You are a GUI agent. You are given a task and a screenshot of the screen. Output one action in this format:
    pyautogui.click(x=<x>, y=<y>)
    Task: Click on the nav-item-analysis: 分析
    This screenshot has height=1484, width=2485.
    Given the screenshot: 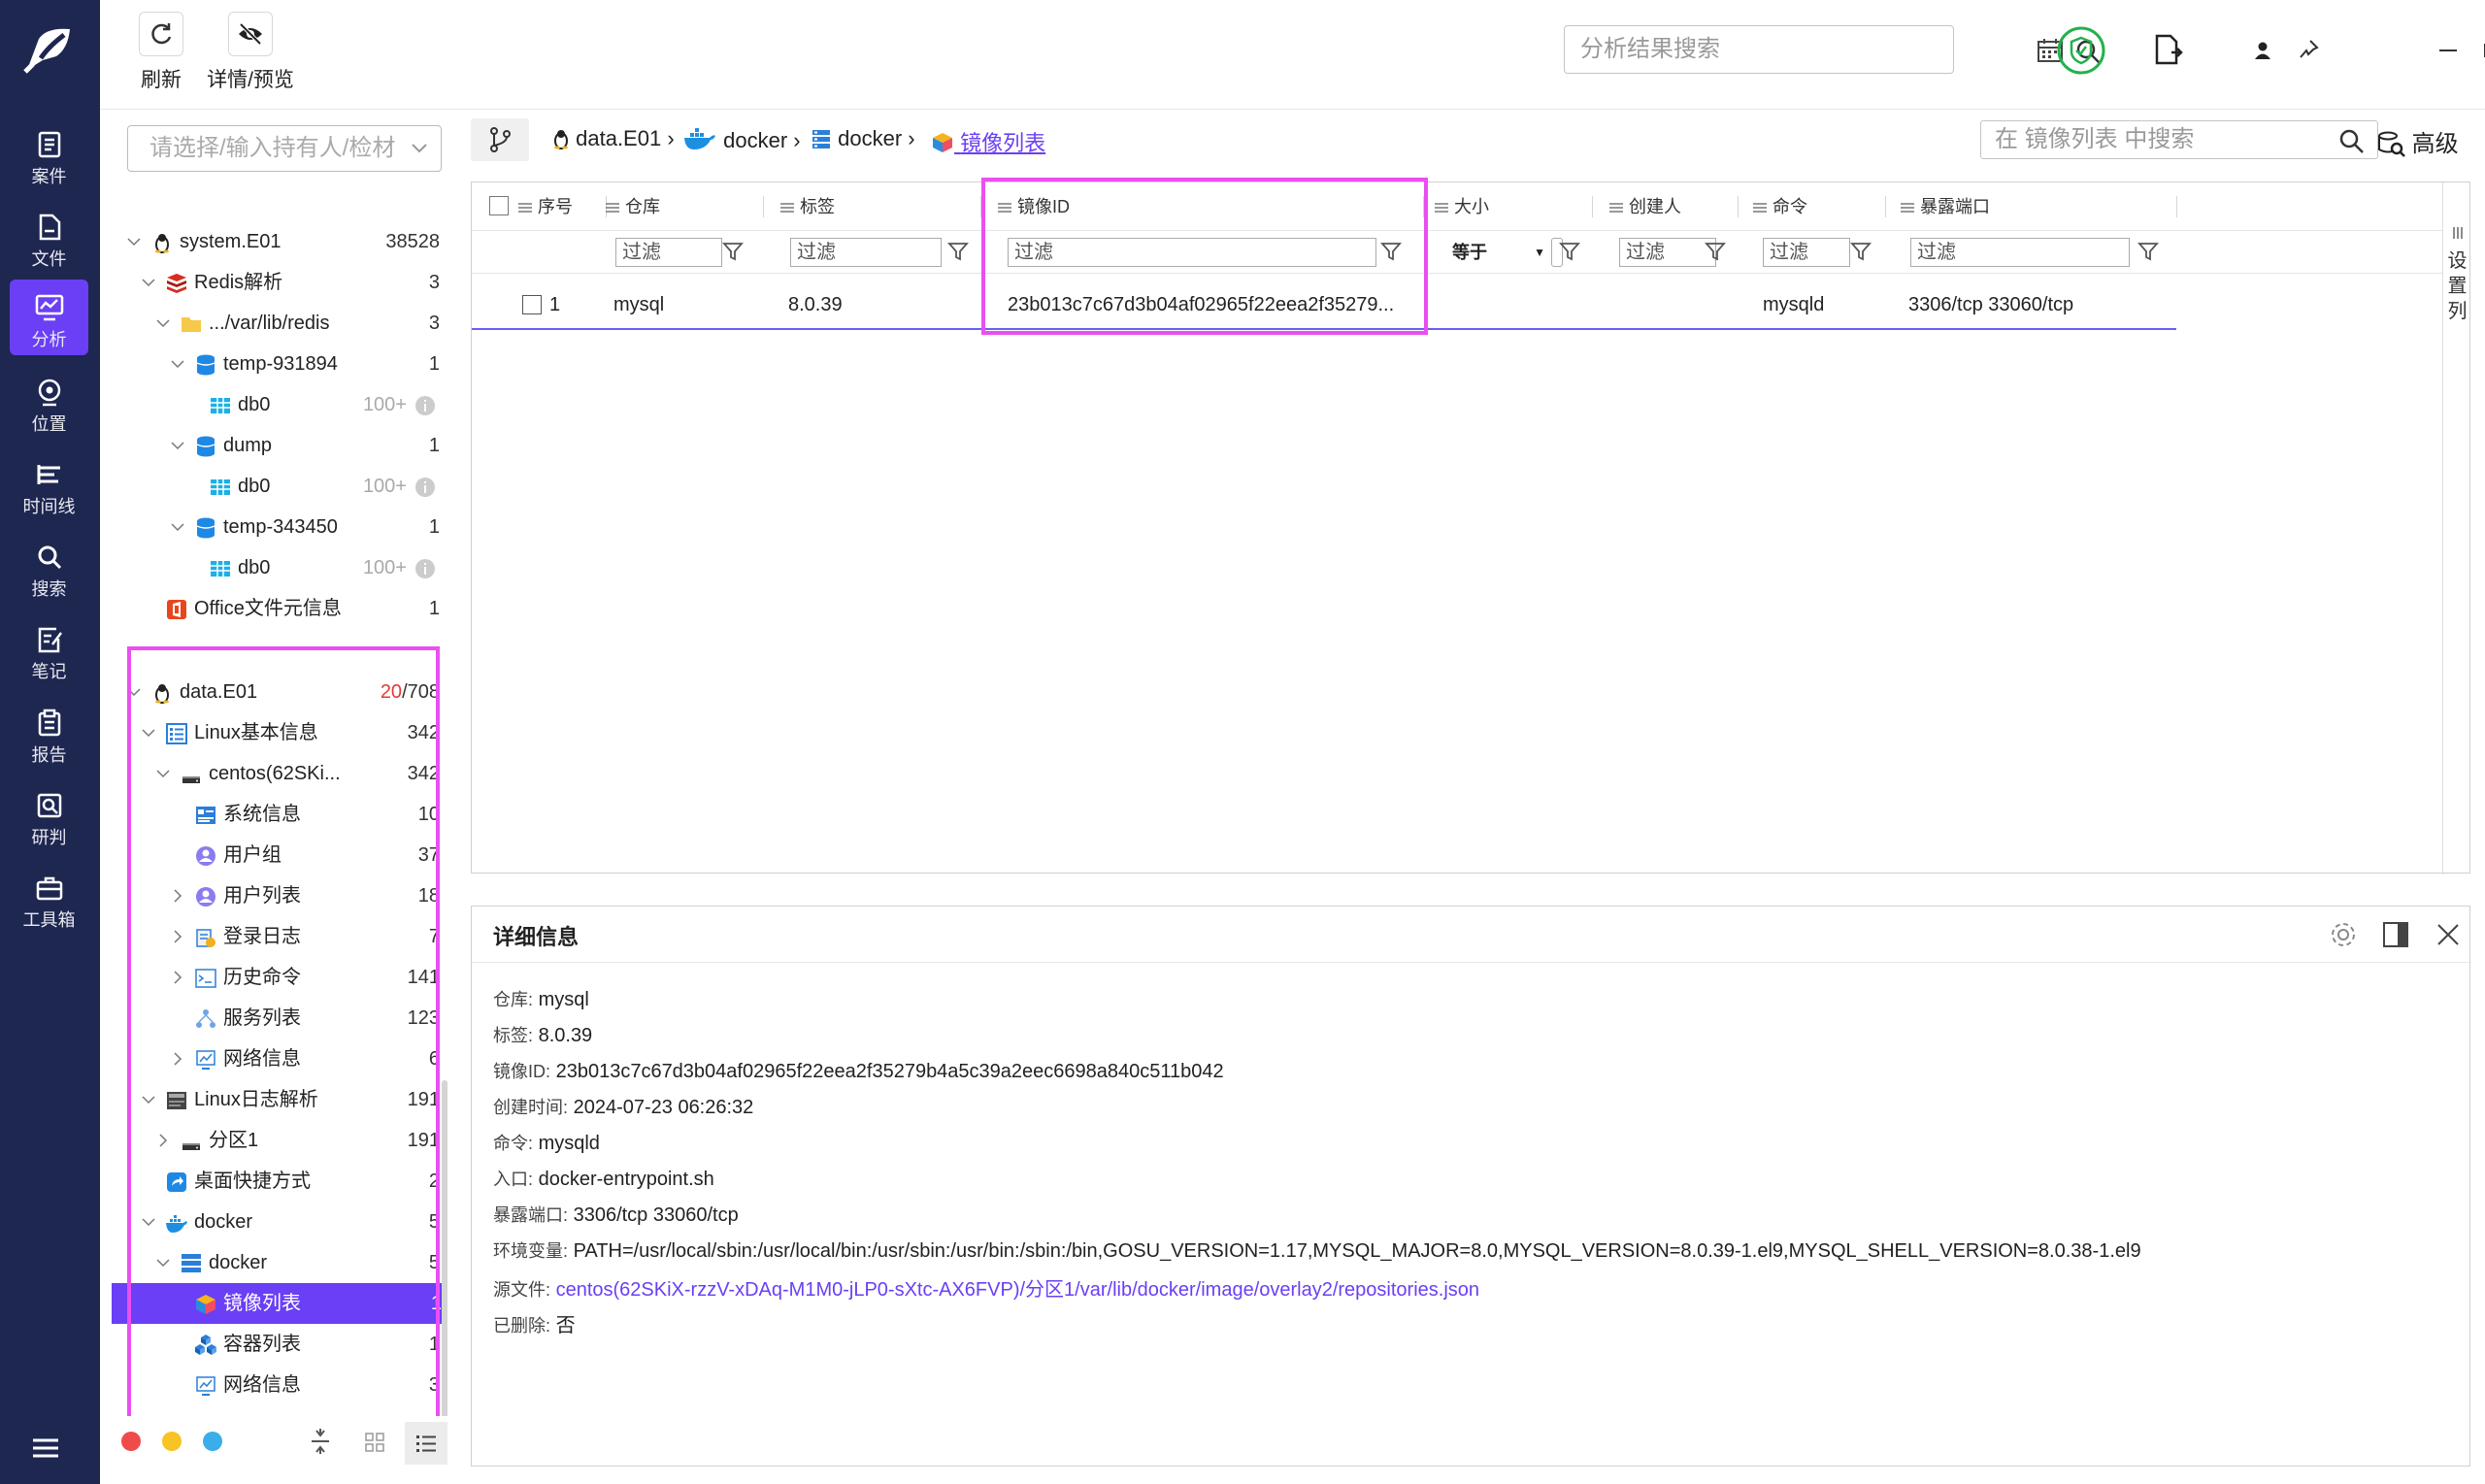 What is the action you would take?
    pyautogui.click(x=49, y=317)
    